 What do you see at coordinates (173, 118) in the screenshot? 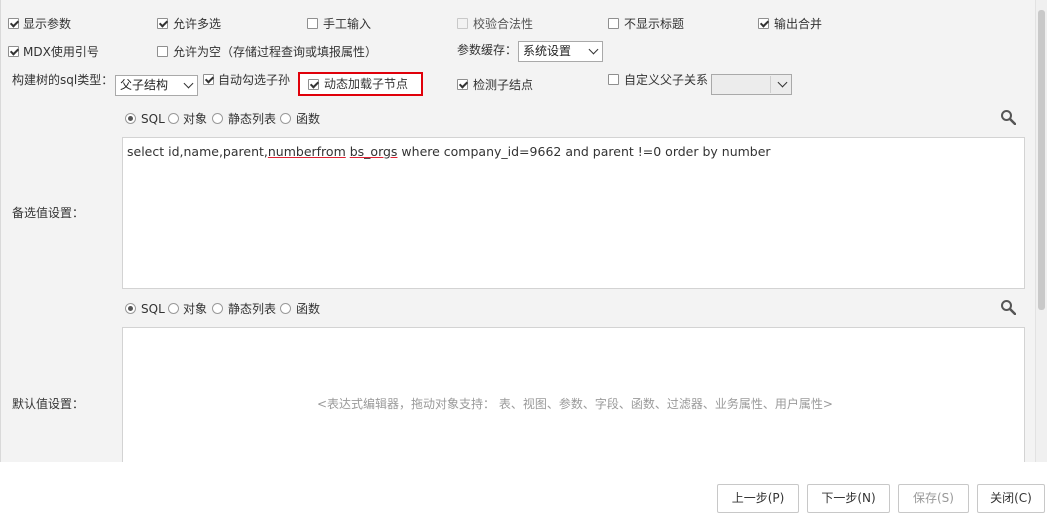
I see `candidate-mode-object-radio` at bounding box center [173, 118].